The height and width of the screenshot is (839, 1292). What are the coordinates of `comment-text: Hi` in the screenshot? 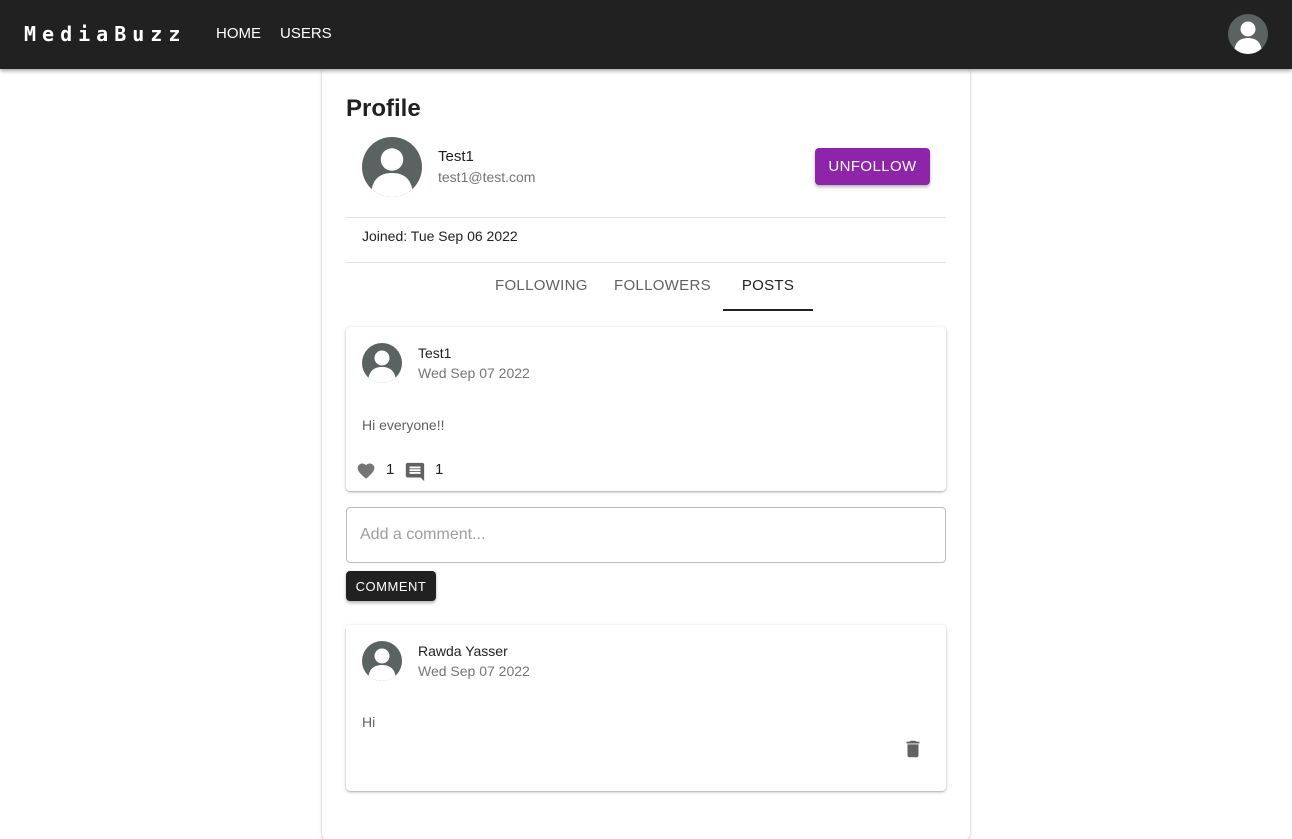 It's located at (369, 722).